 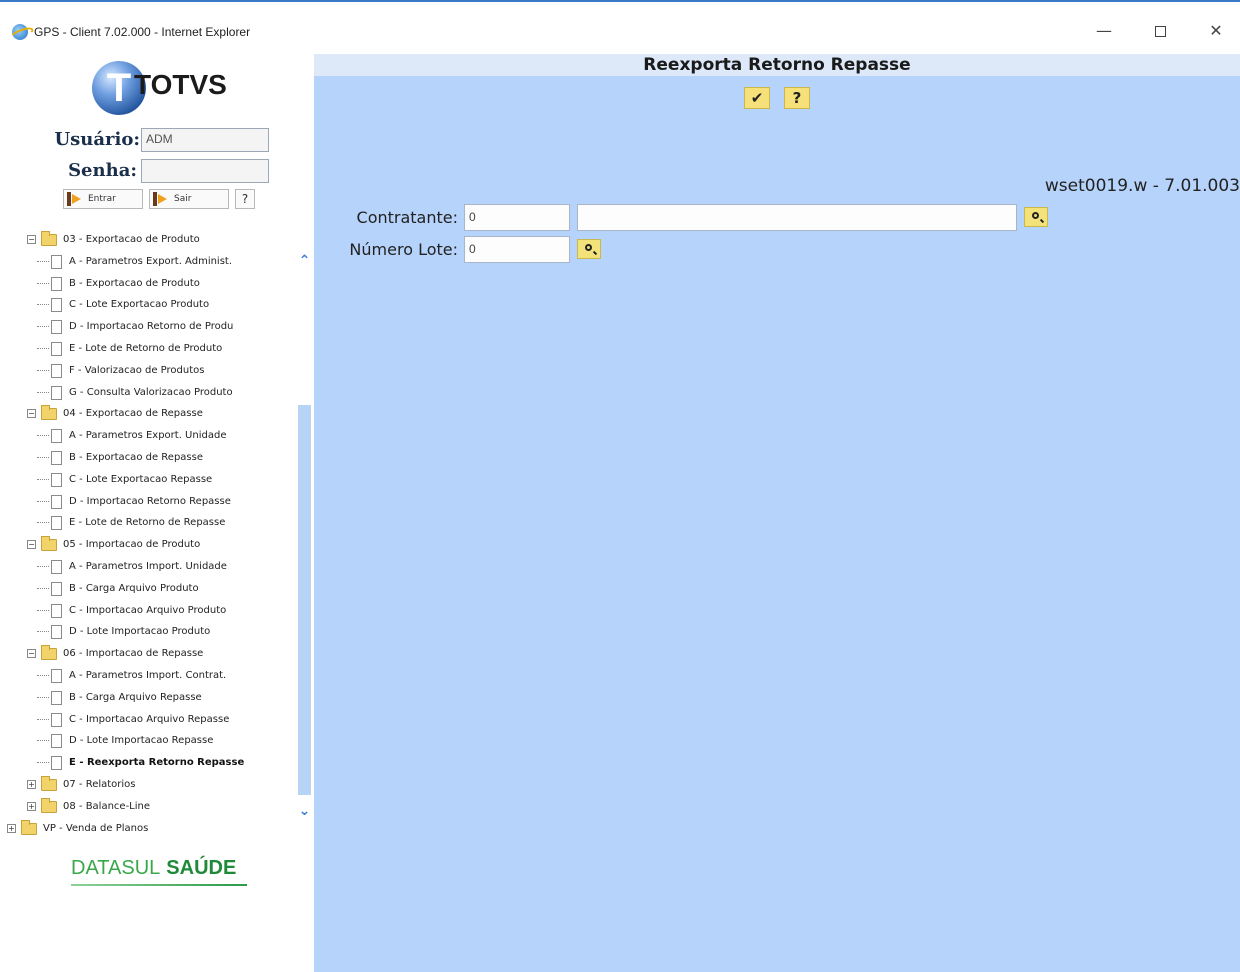 I want to click on internet-explorer-icon, so click(x=20, y=32).